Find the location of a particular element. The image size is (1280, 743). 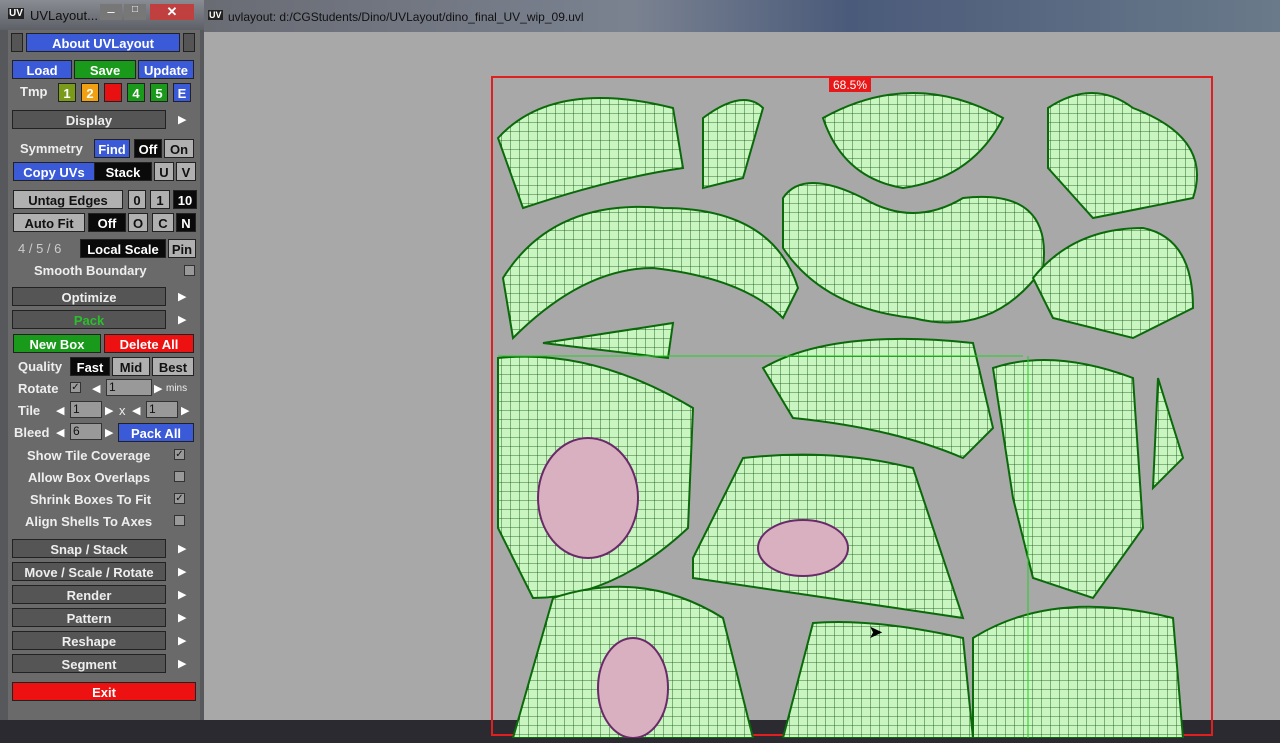

local-scale-button: Local Scale is located at coordinates (123, 248).